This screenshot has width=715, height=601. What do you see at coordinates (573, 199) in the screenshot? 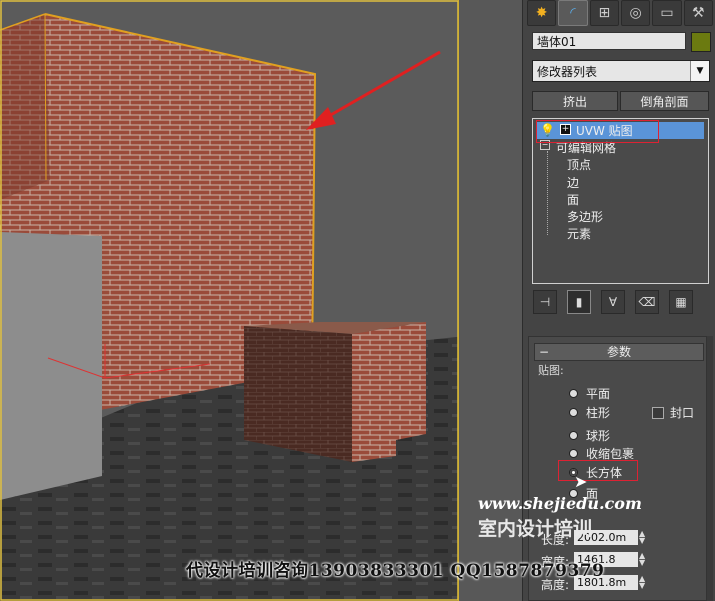
I see `stack-item-face: 面` at bounding box center [573, 199].